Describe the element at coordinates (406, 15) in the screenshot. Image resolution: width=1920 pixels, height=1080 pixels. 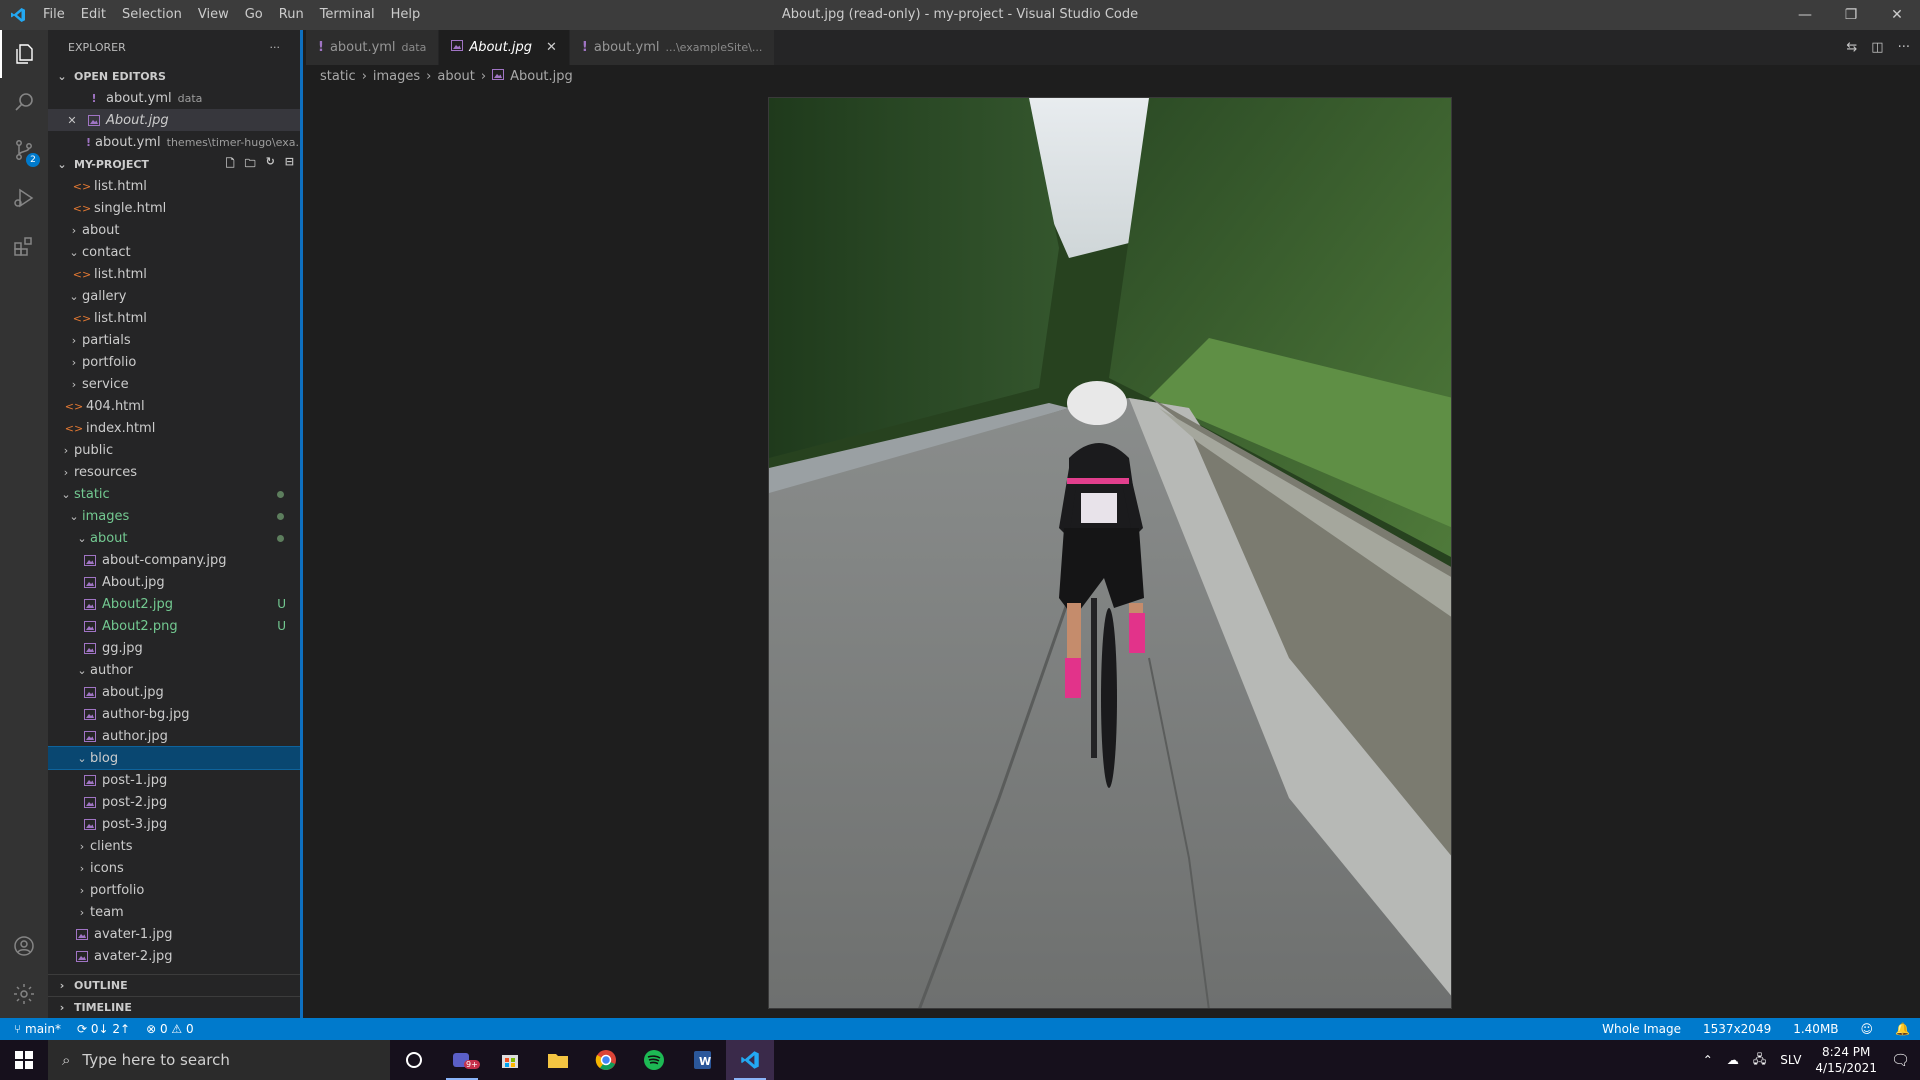
I see `menu-help: Help` at that location.